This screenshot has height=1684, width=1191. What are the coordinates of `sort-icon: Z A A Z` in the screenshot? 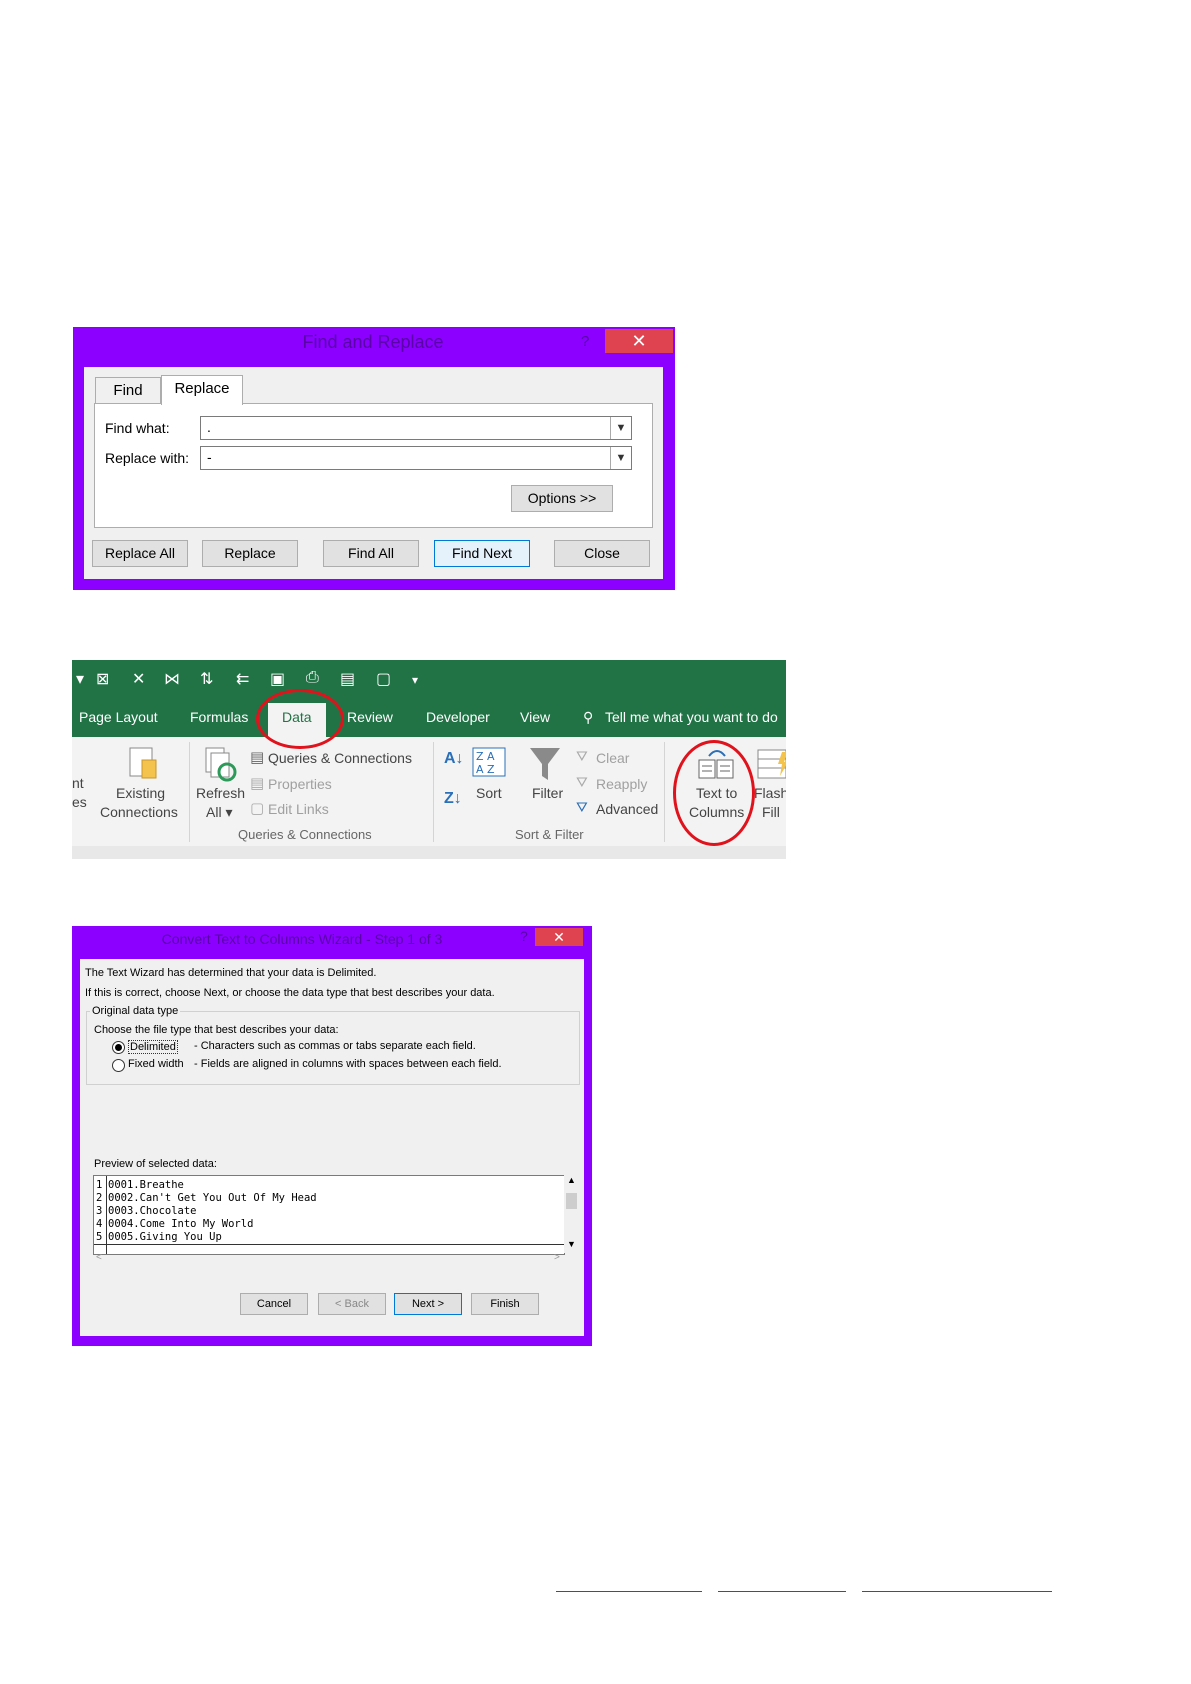 It's located at (489, 762).